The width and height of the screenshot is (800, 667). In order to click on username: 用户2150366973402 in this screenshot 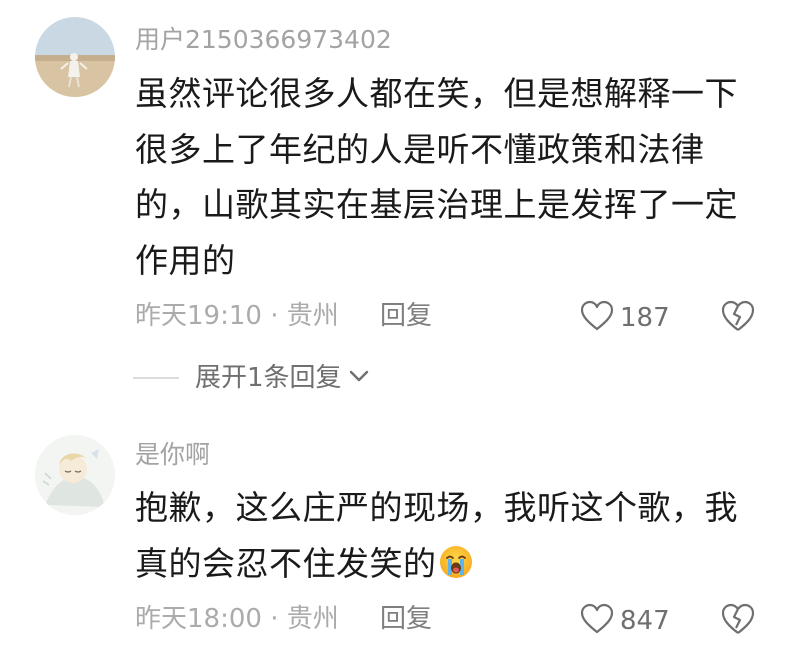, I will do `click(263, 40)`.